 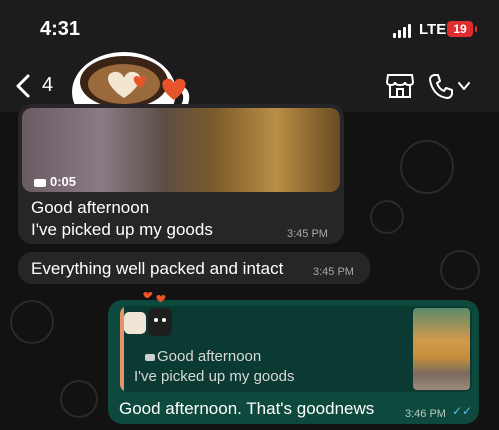 I want to click on shop-icon, so click(x=400, y=86).